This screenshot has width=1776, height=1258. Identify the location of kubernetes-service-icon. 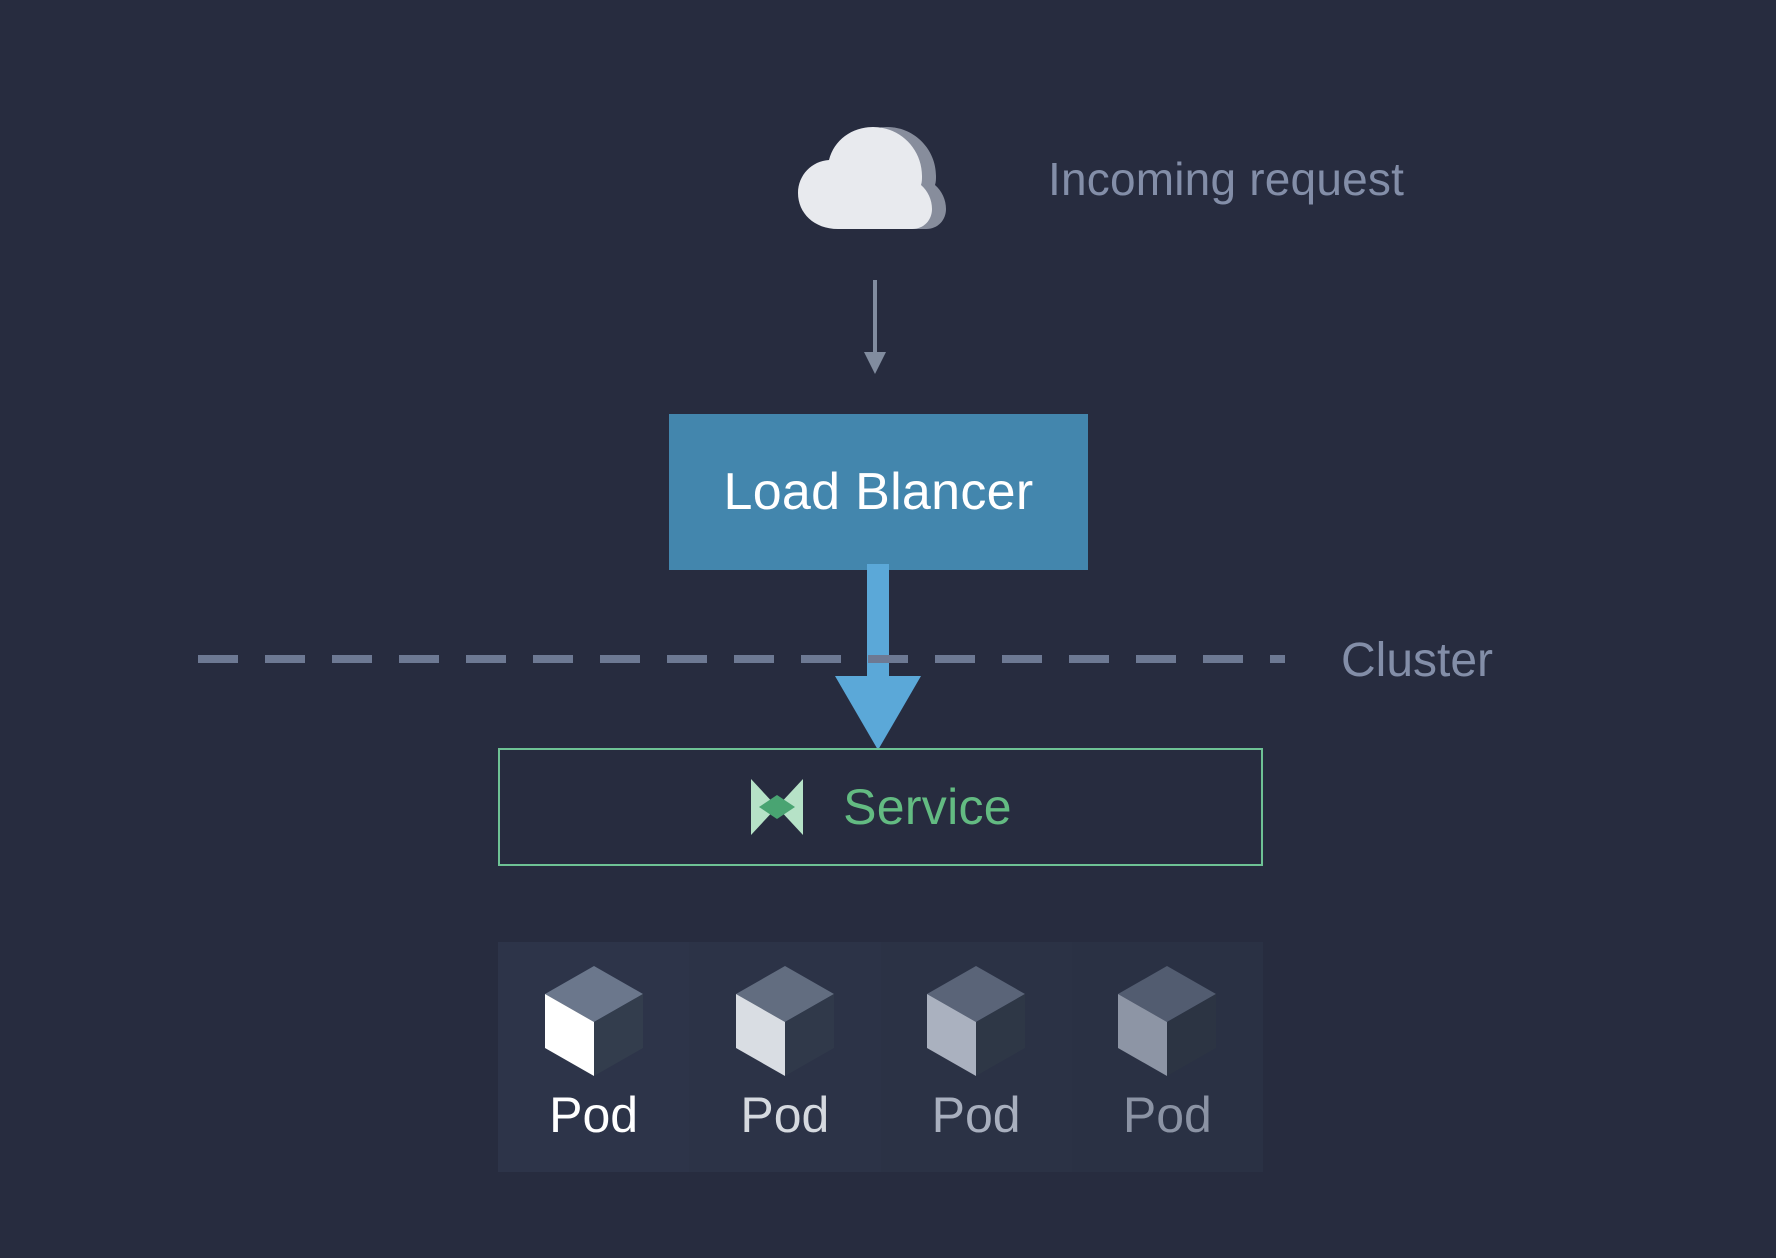
(777, 807).